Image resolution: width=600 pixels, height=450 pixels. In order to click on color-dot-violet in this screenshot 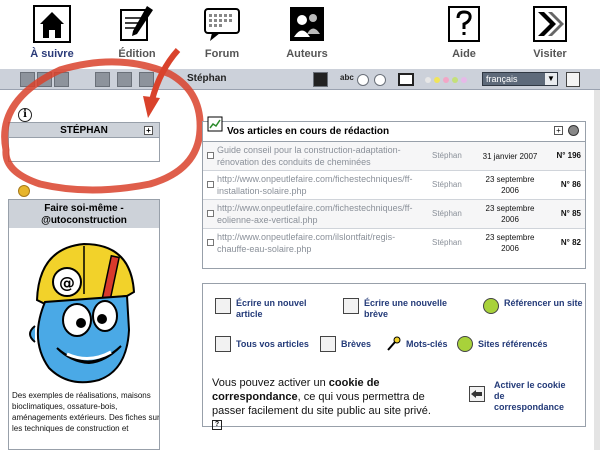, I will do `click(464, 80)`.